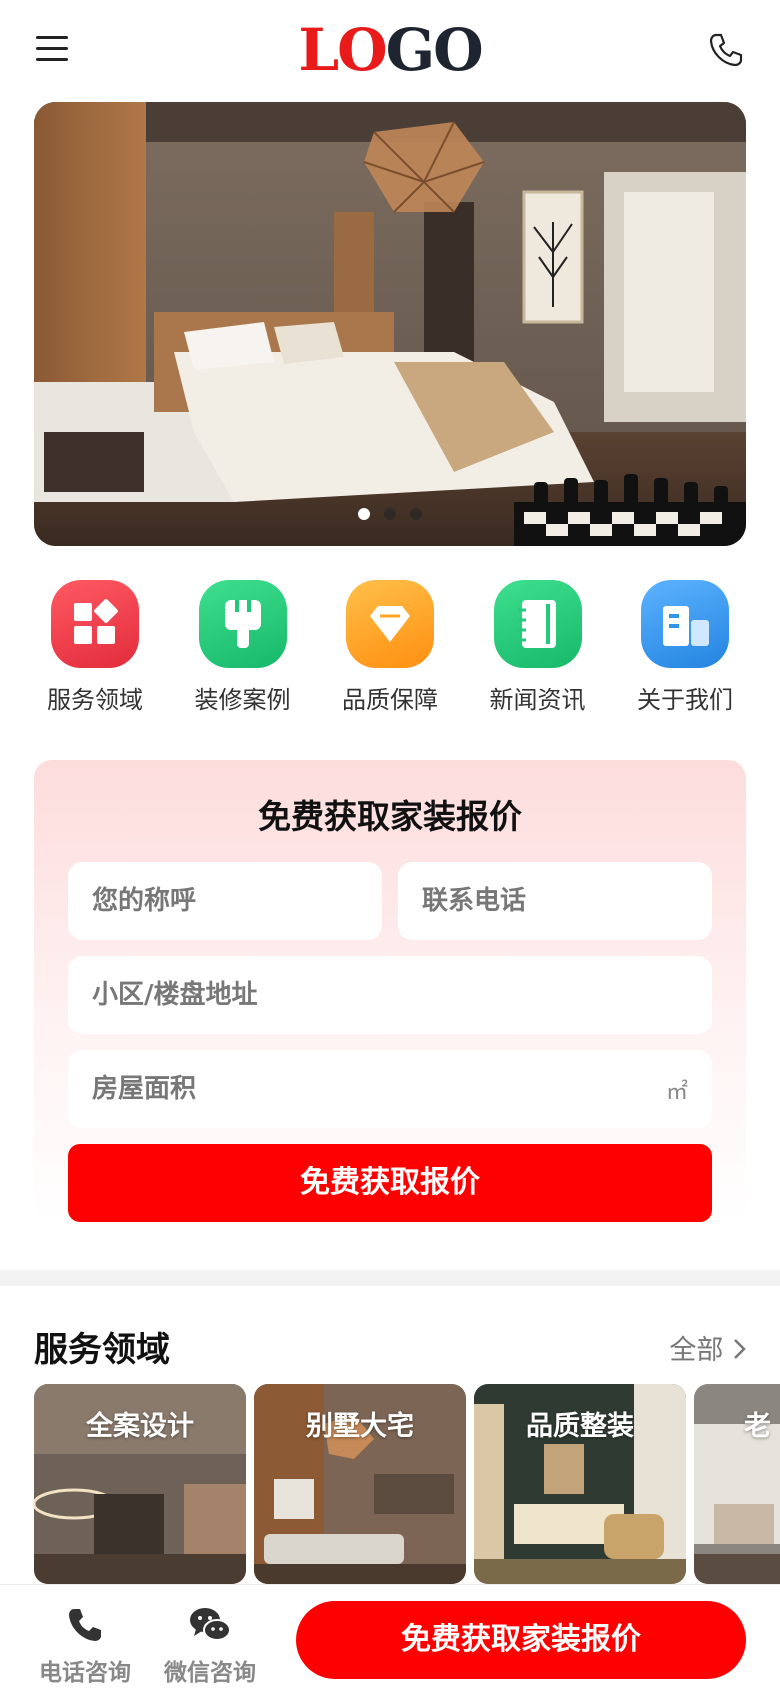 The image size is (780, 1688). I want to click on nav-item-quality: 品质保障, so click(390, 648).